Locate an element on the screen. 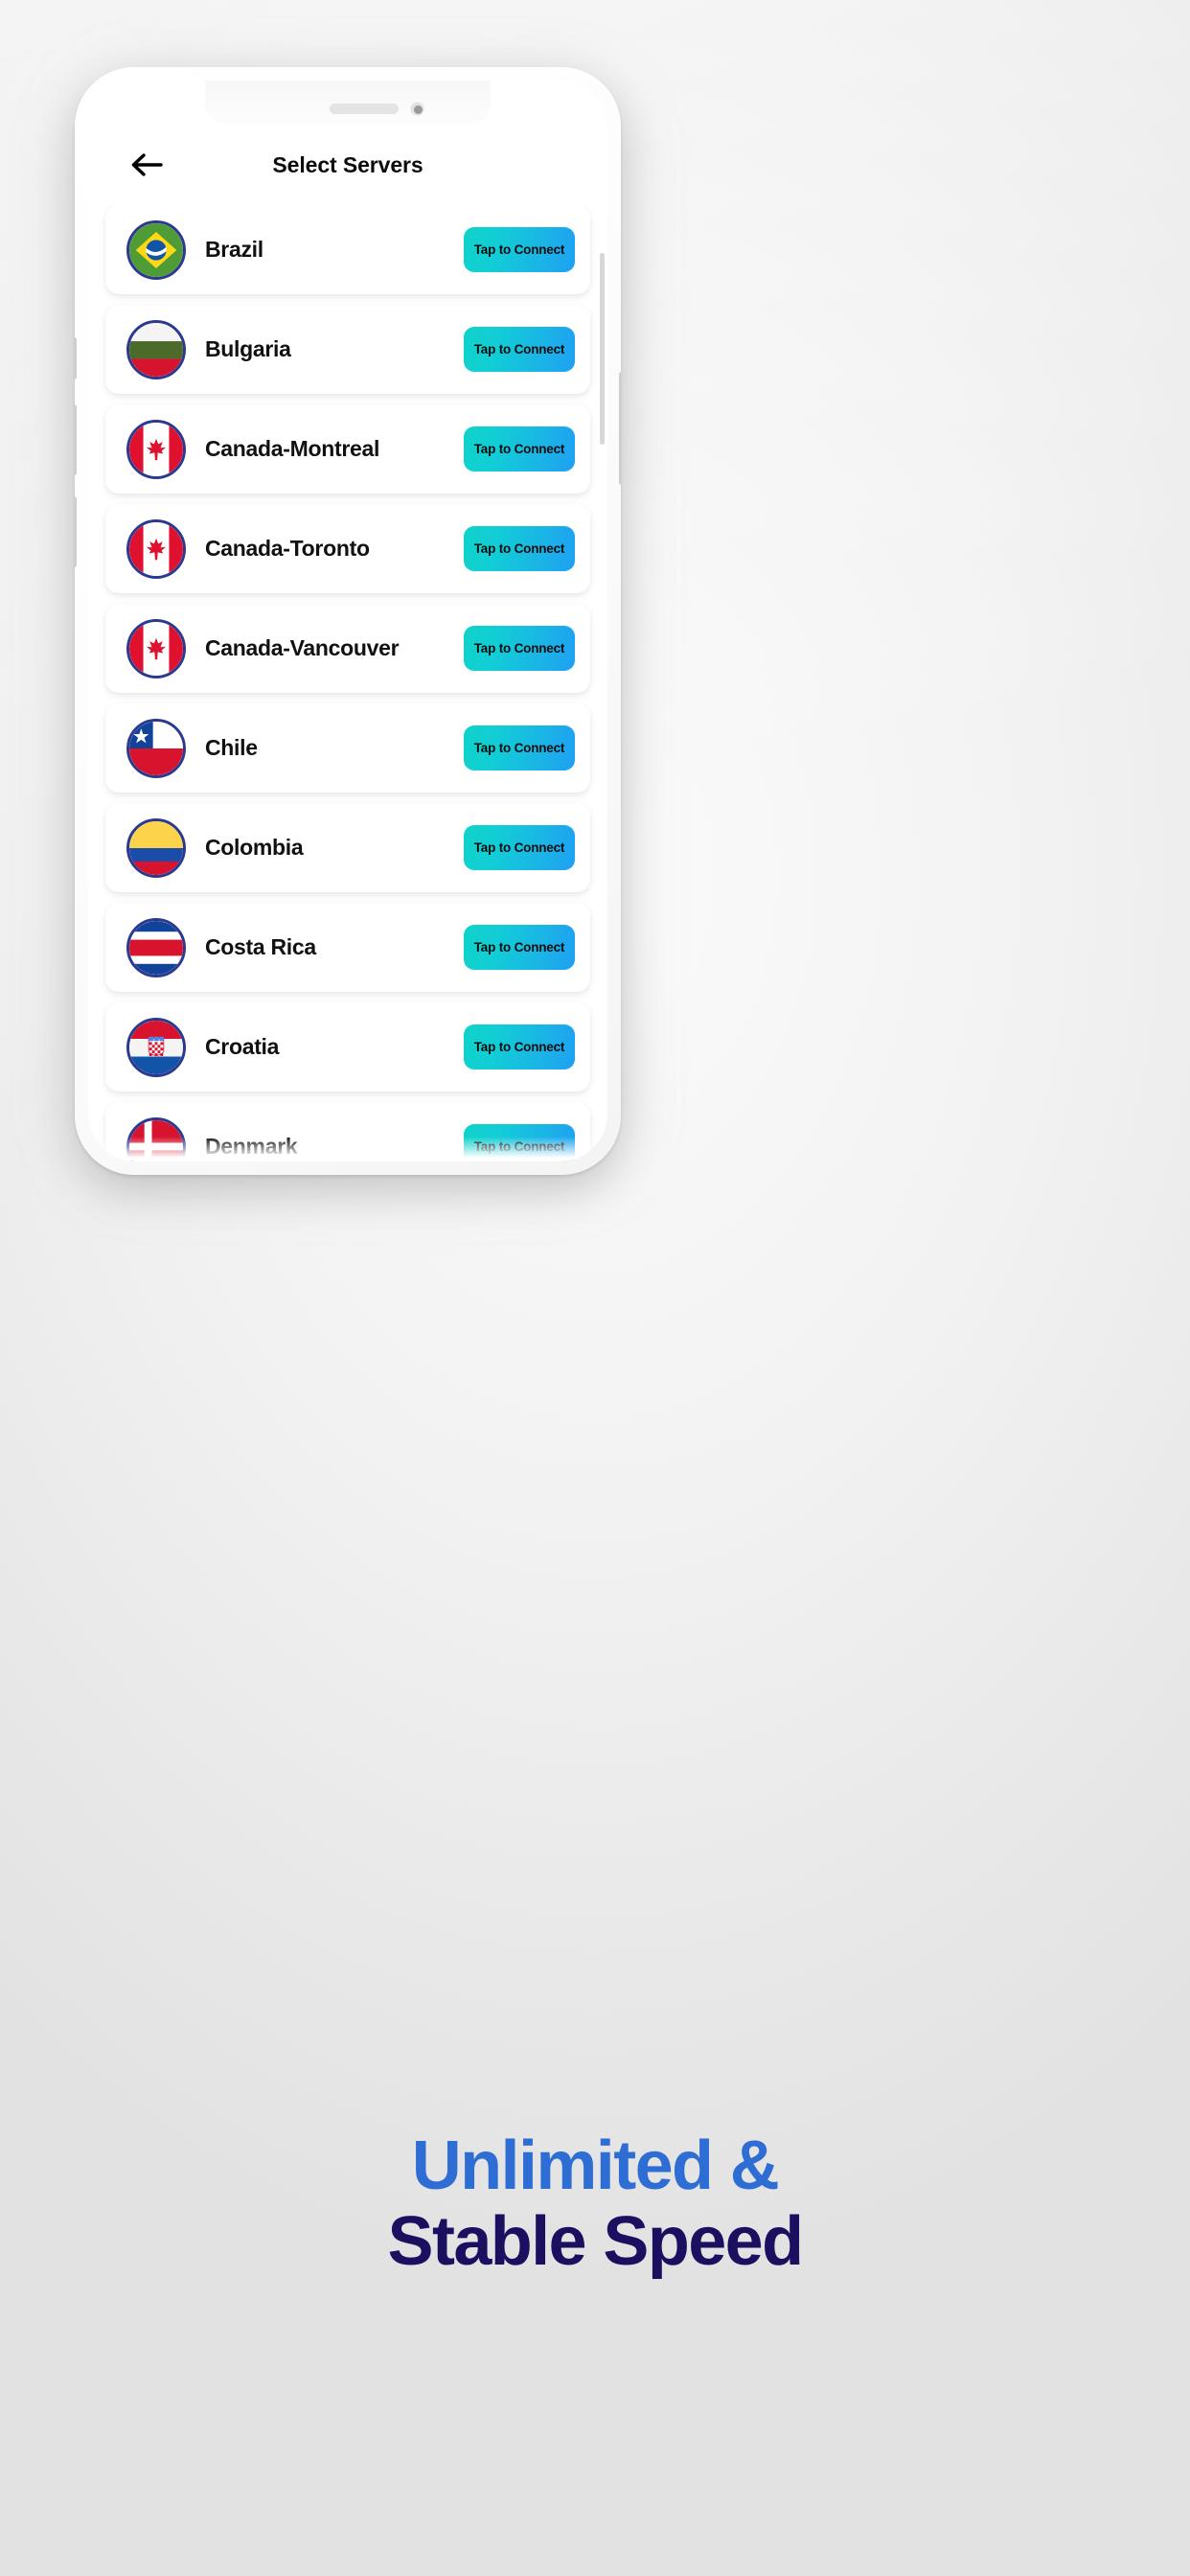  flag-icon-croatia is located at coordinates (156, 1047).